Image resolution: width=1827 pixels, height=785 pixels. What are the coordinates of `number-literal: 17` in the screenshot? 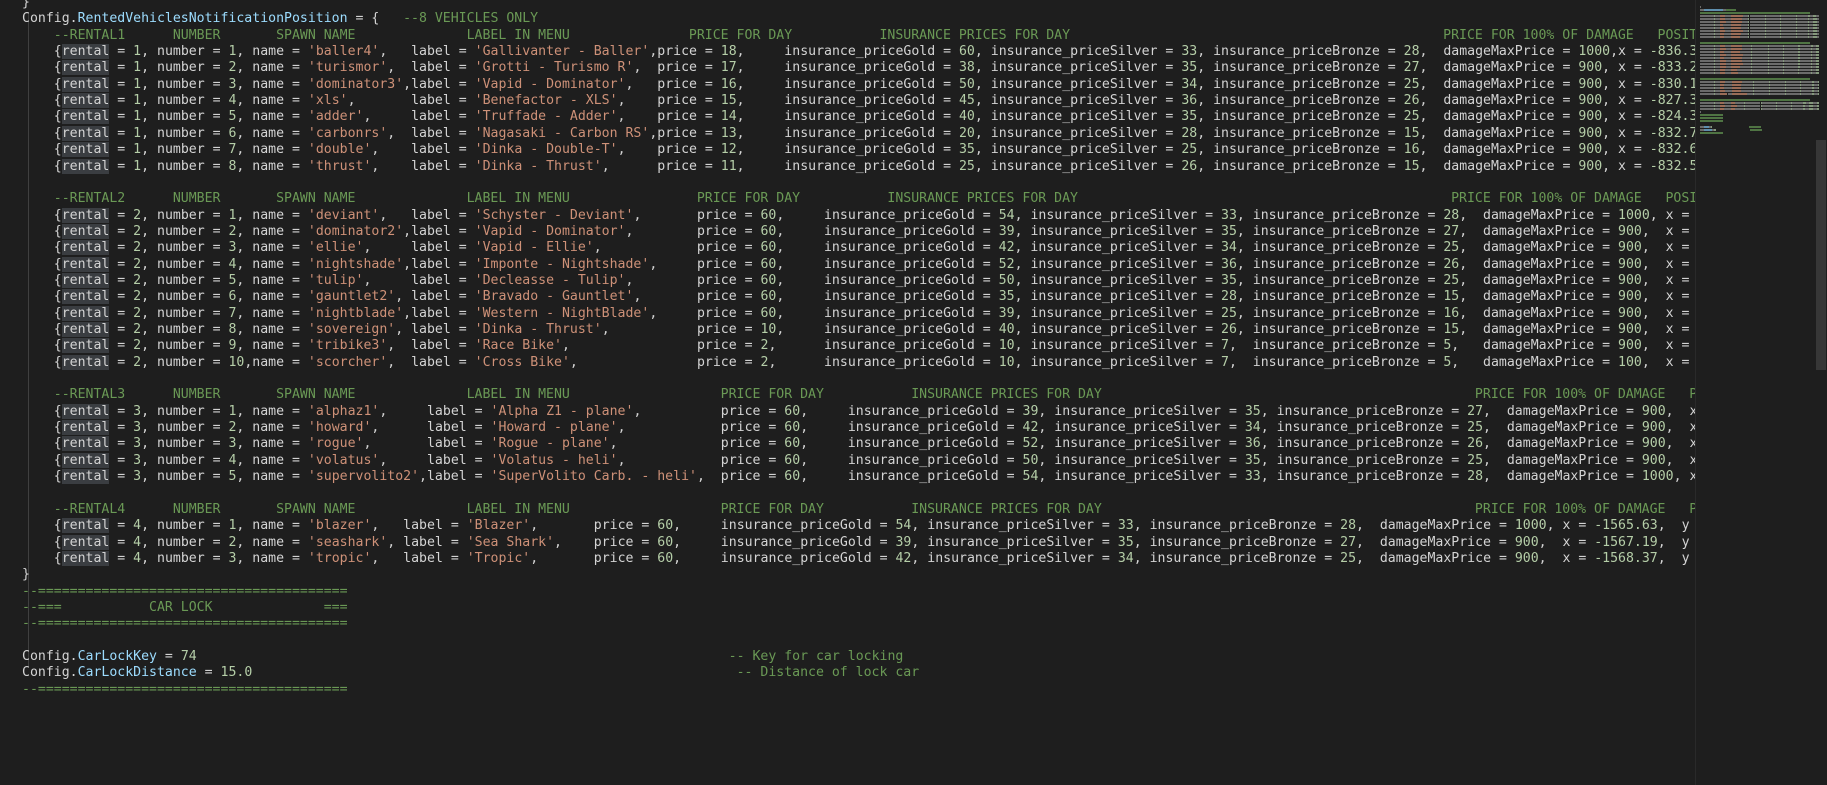 It's located at (728, 68).